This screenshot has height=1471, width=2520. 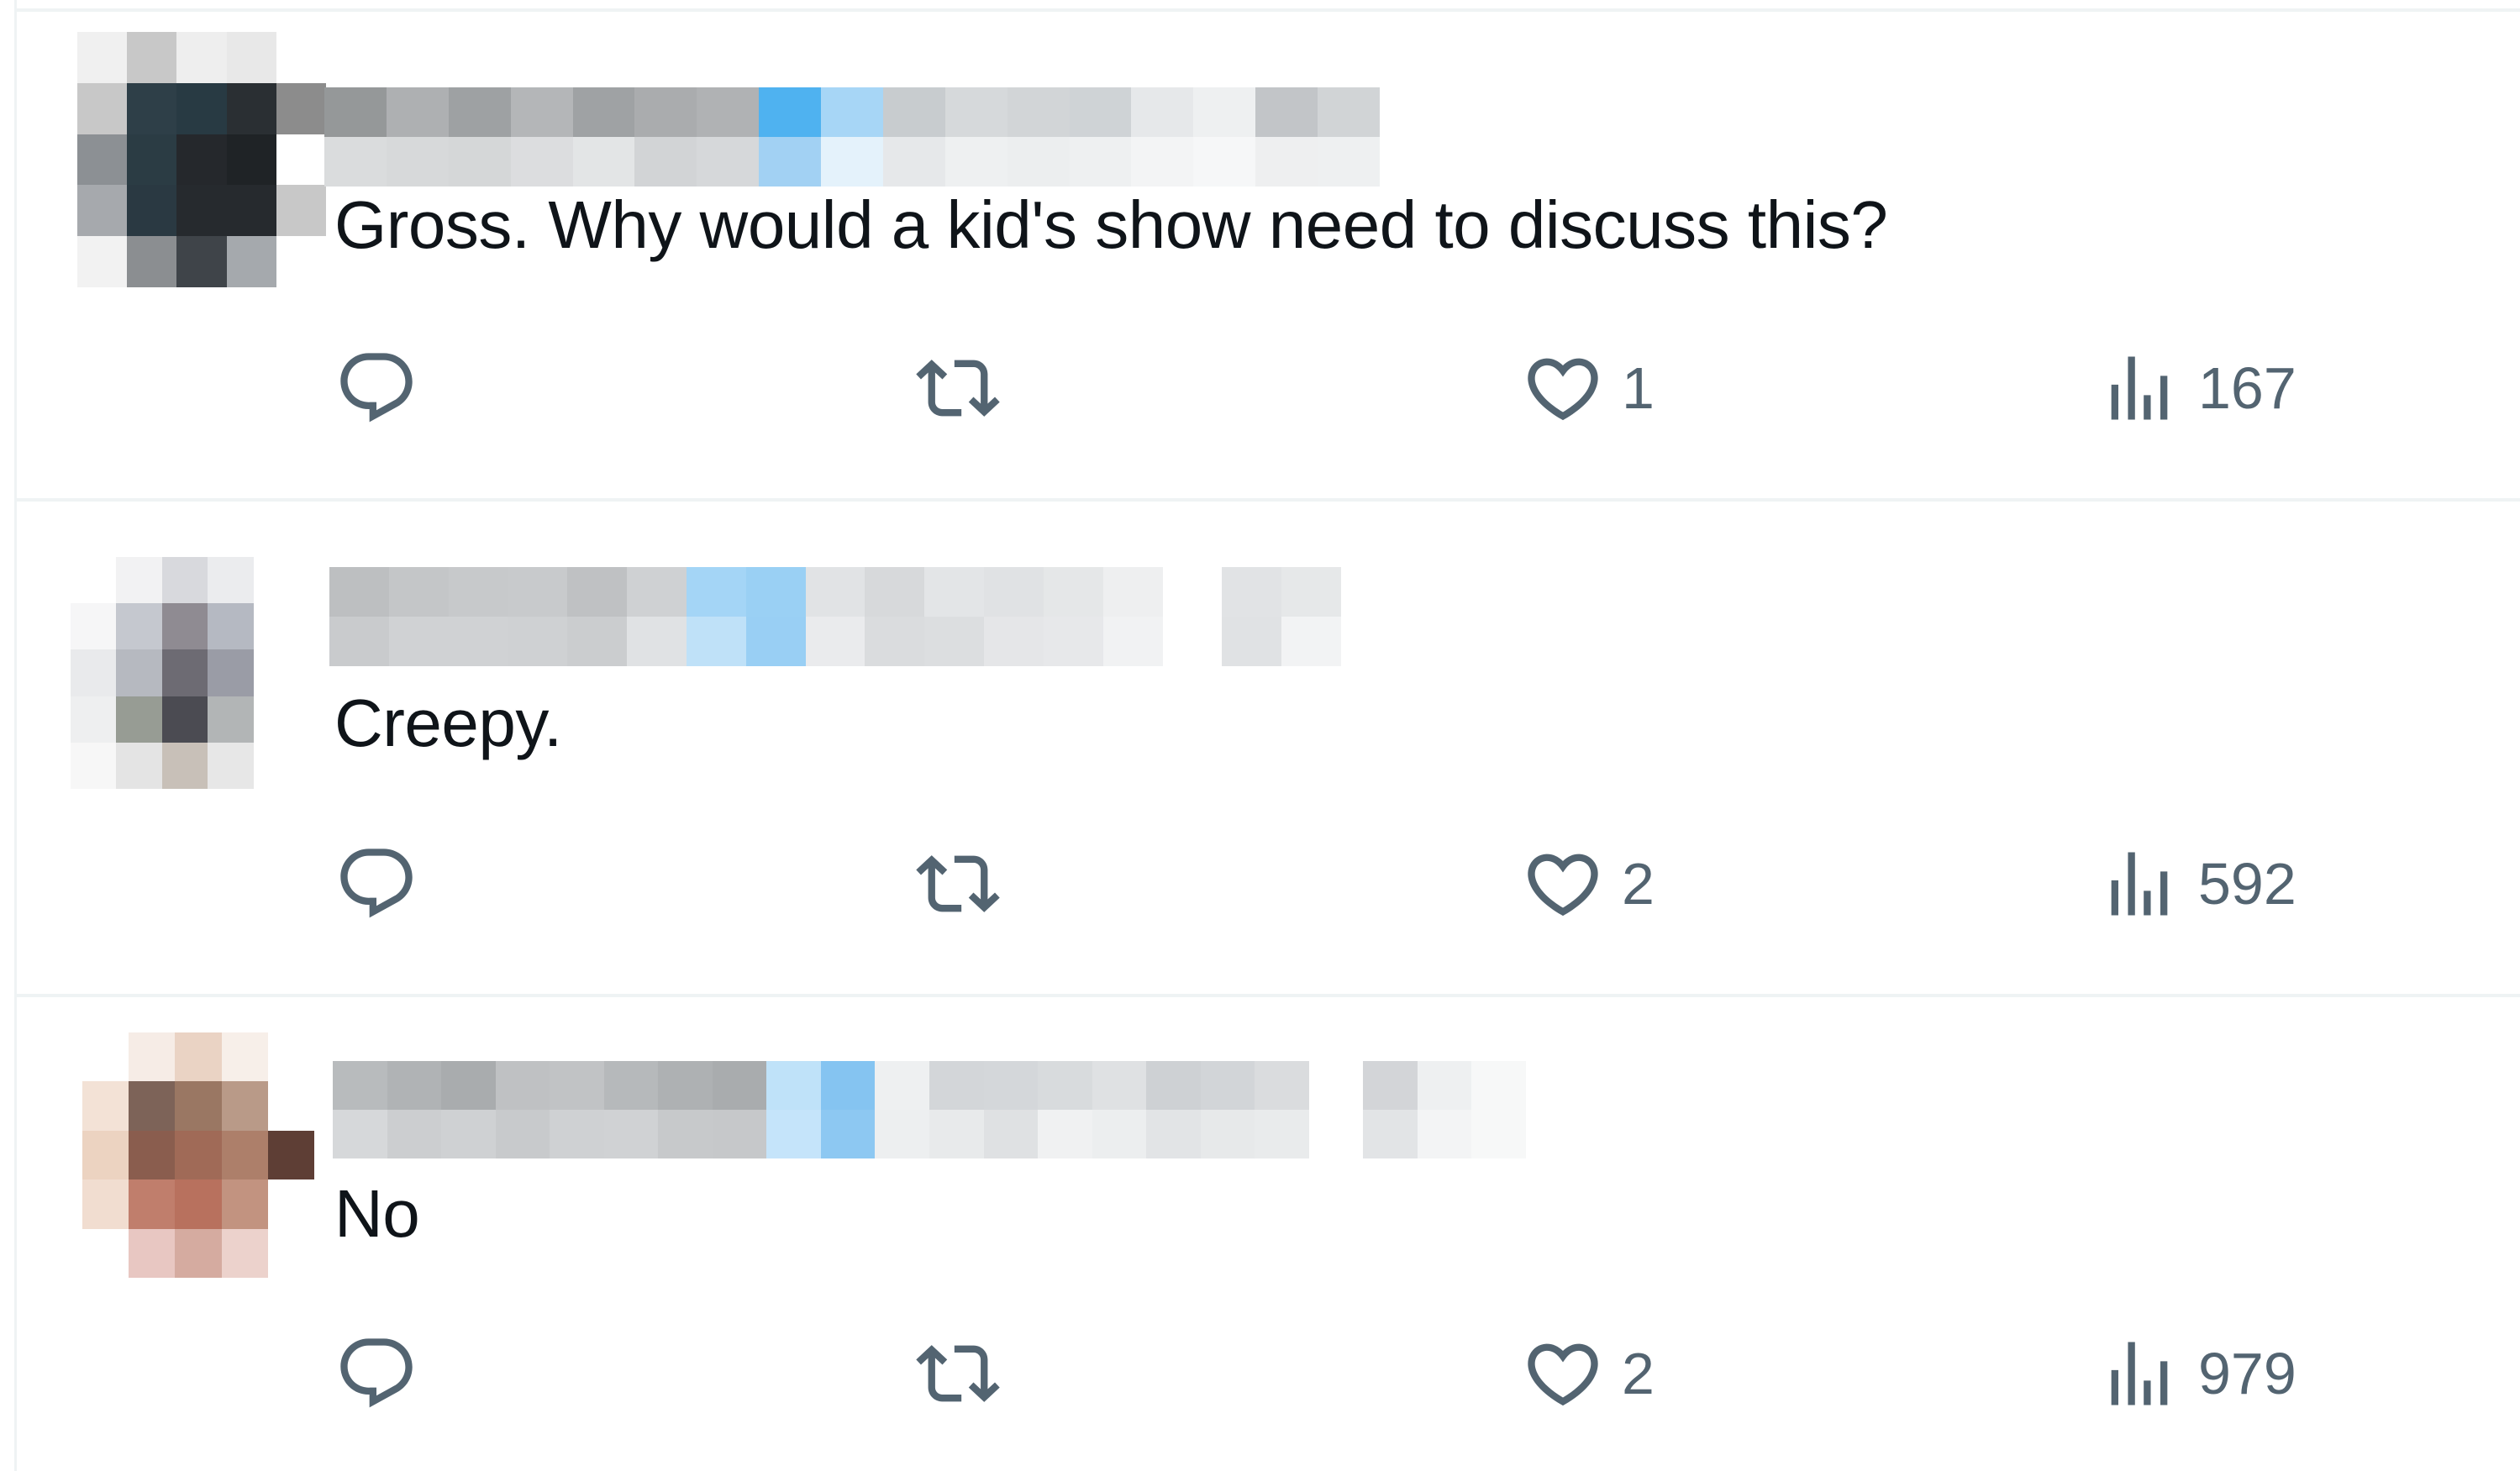 I want to click on views-button: 979, so click(x=2196, y=1374).